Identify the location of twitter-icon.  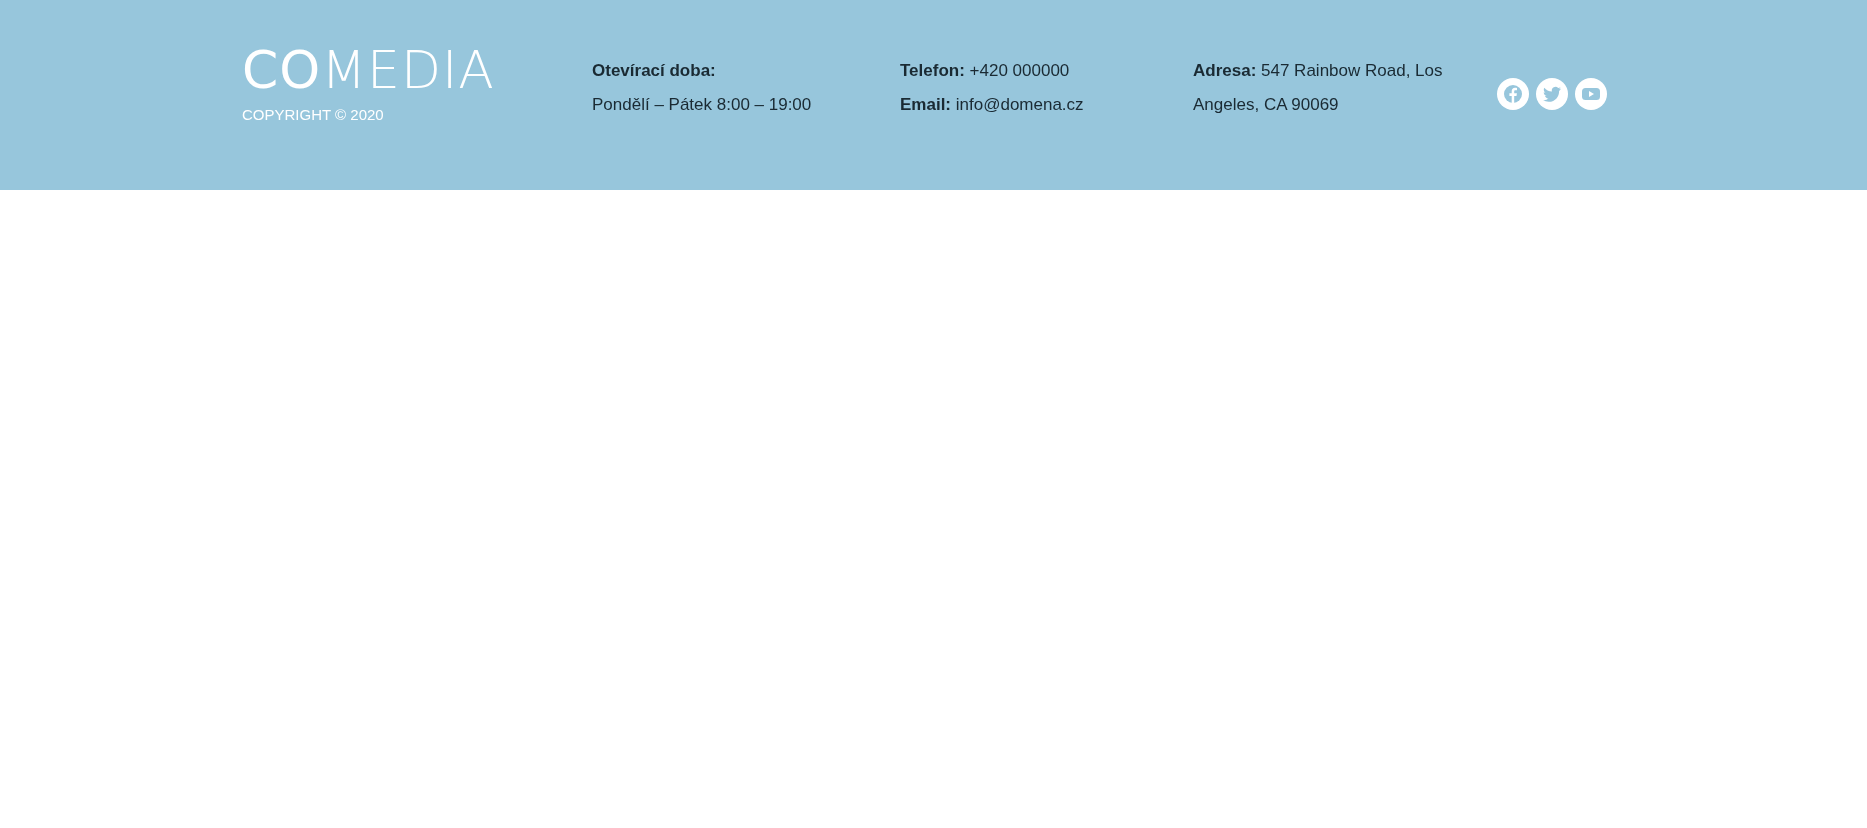
(1552, 94).